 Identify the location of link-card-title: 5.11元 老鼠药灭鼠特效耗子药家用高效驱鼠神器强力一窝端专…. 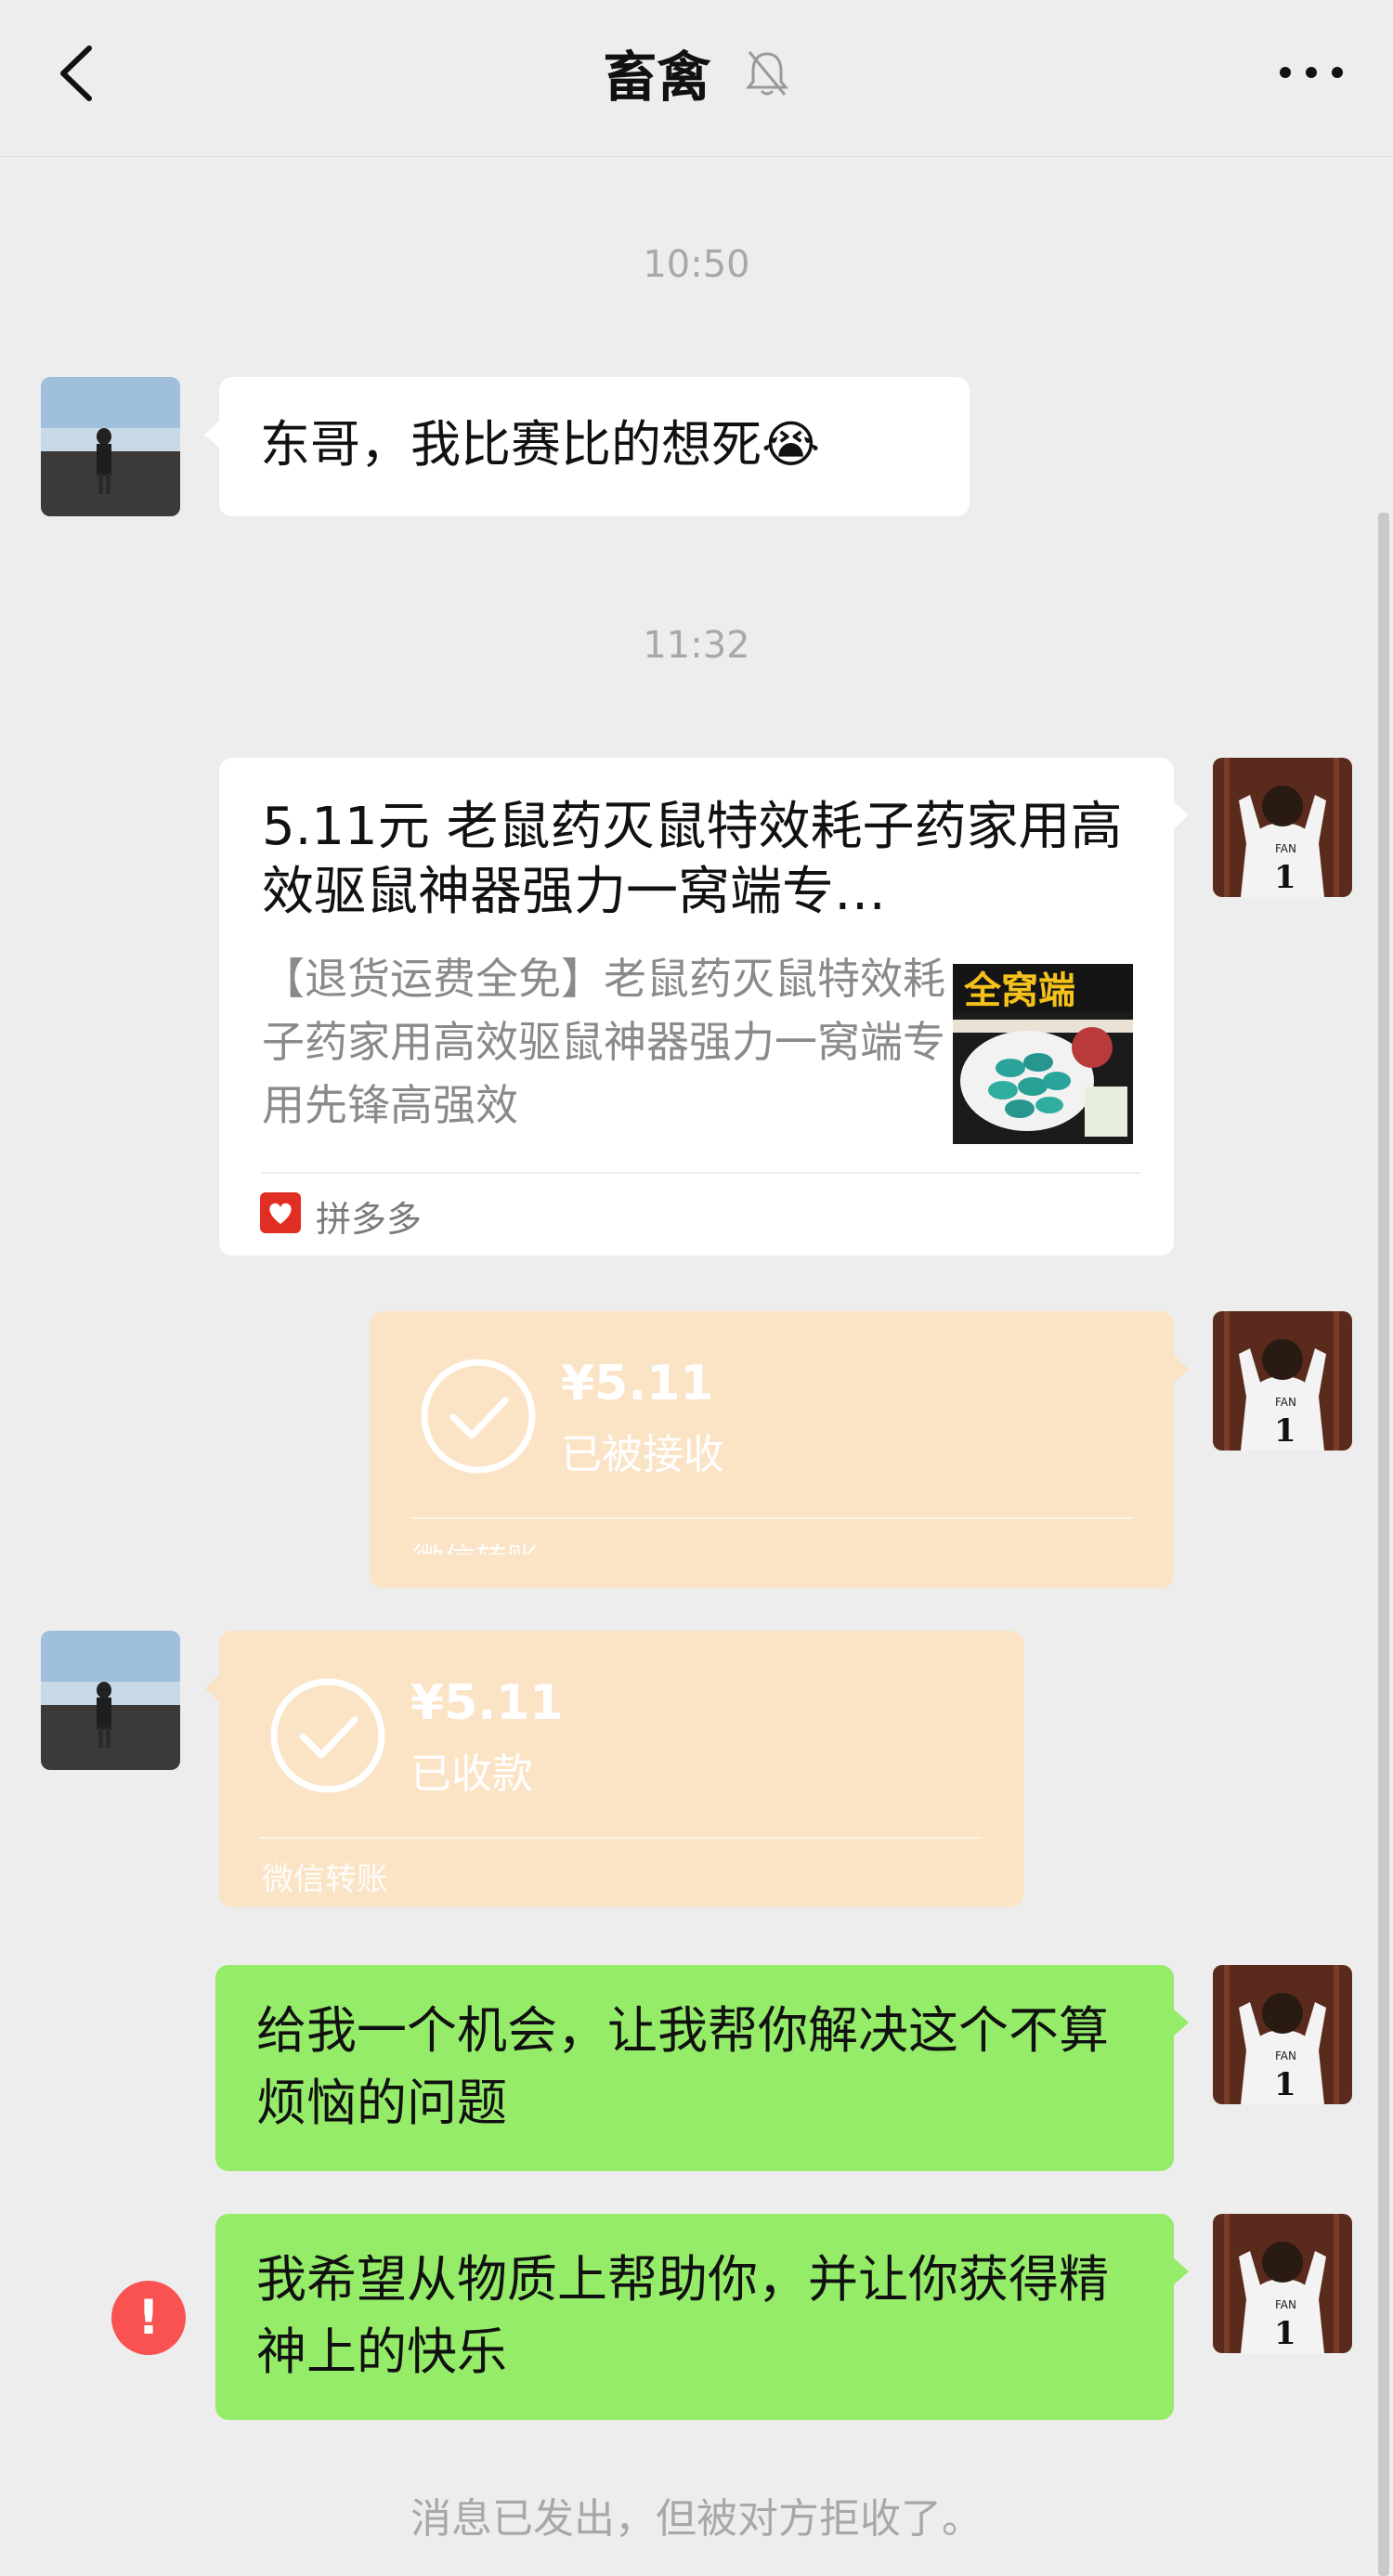
(692, 859).